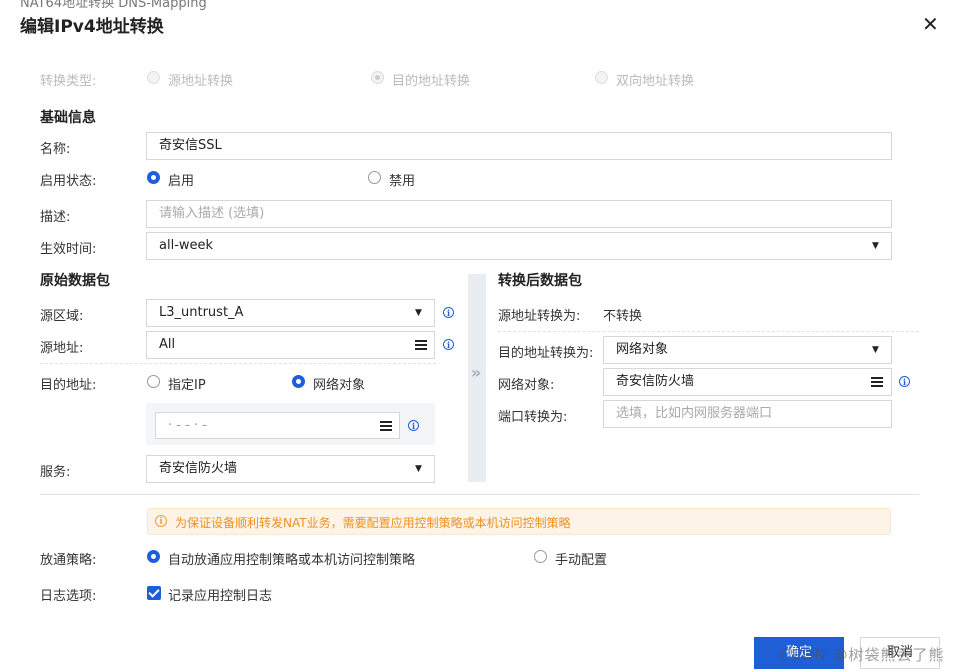 The height and width of the screenshot is (672, 969). I want to click on description-label: 描述:, so click(55, 217).